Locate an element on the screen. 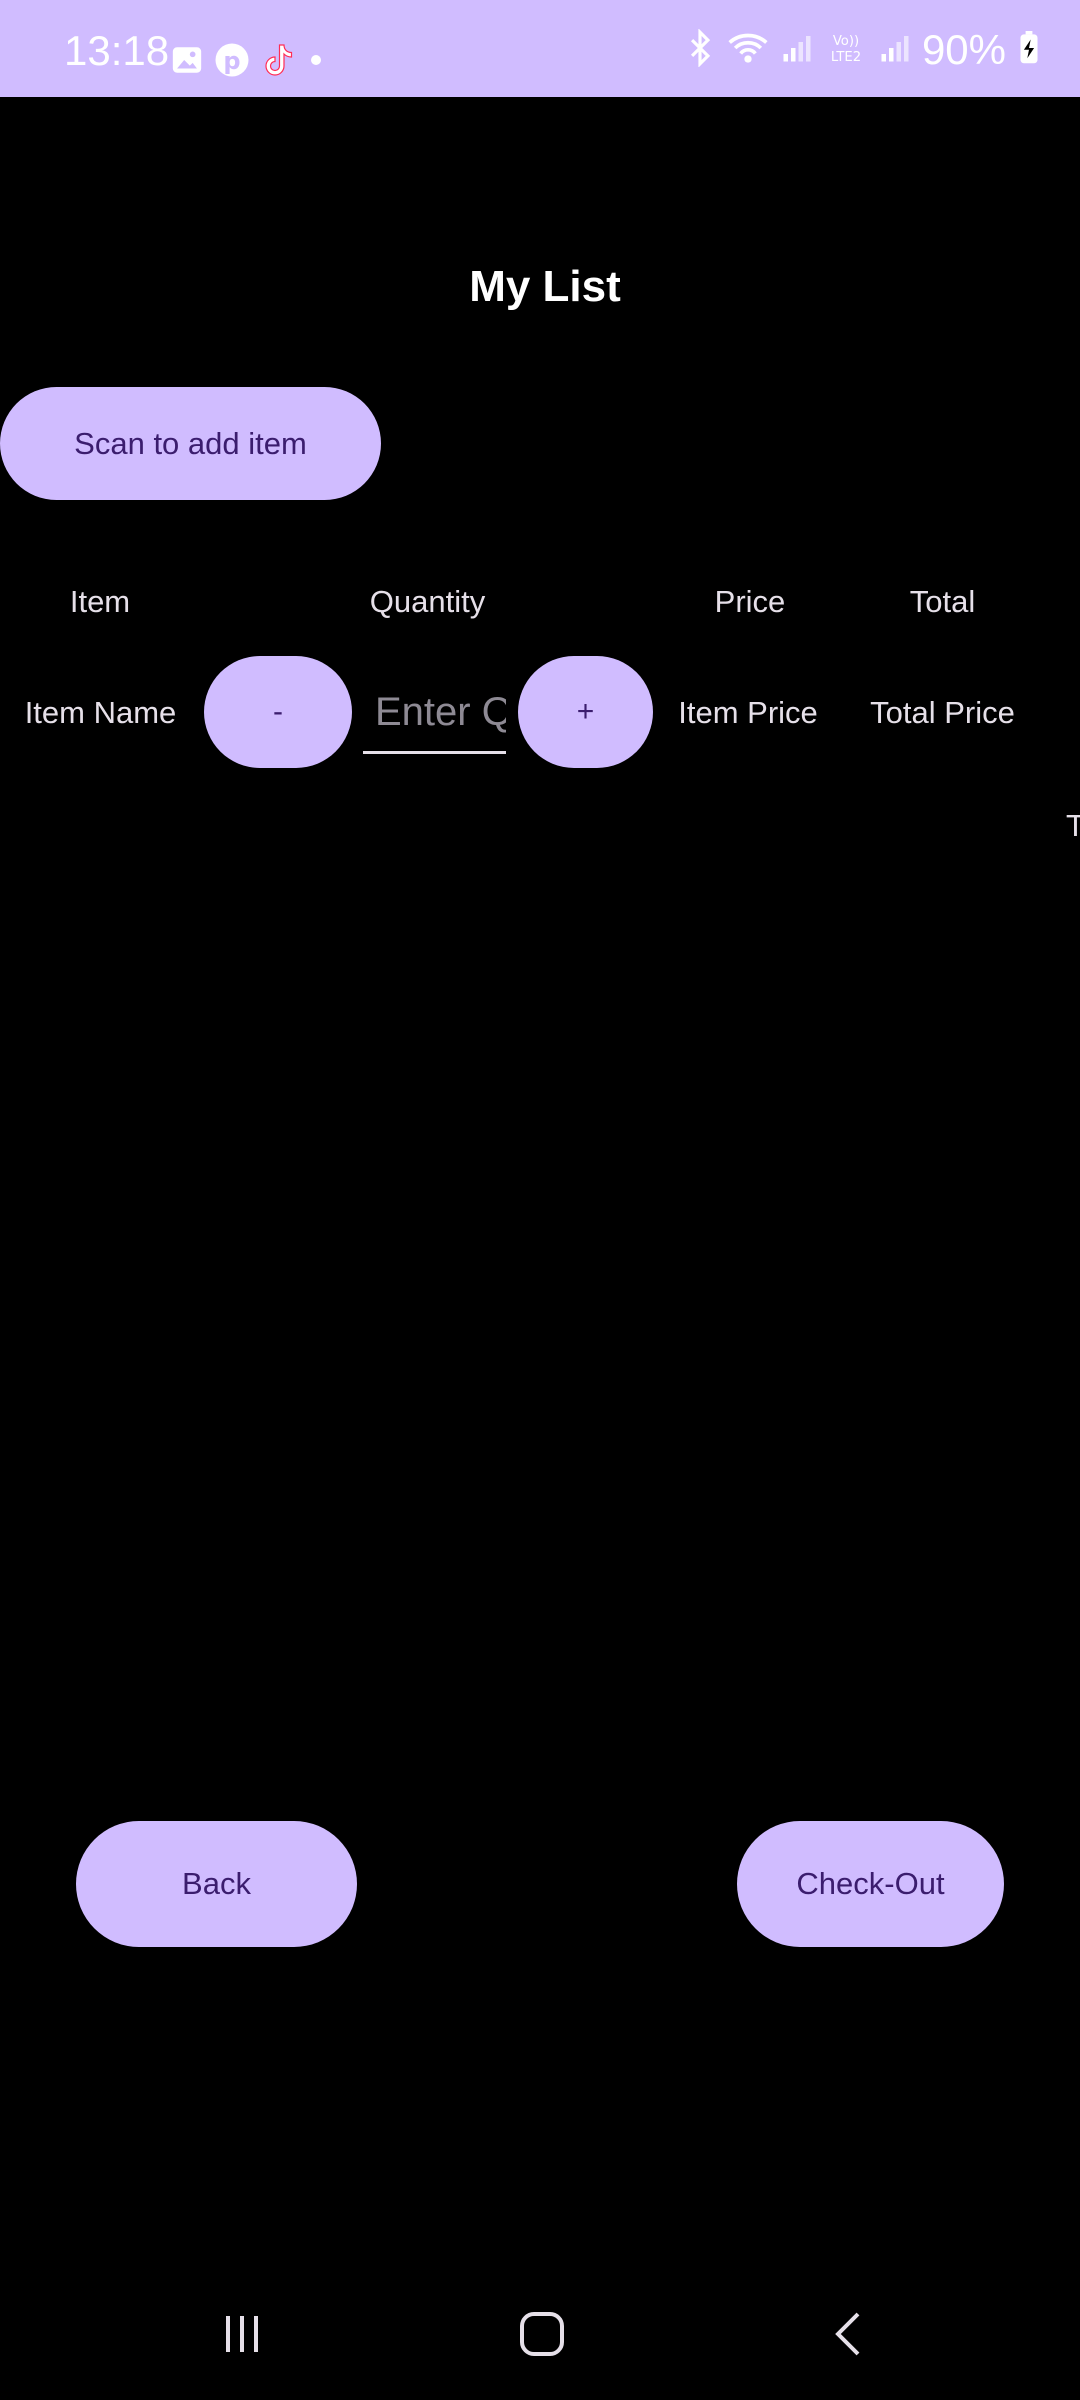  volte-icon: Vo)) LTE2 is located at coordinates (846, 50).